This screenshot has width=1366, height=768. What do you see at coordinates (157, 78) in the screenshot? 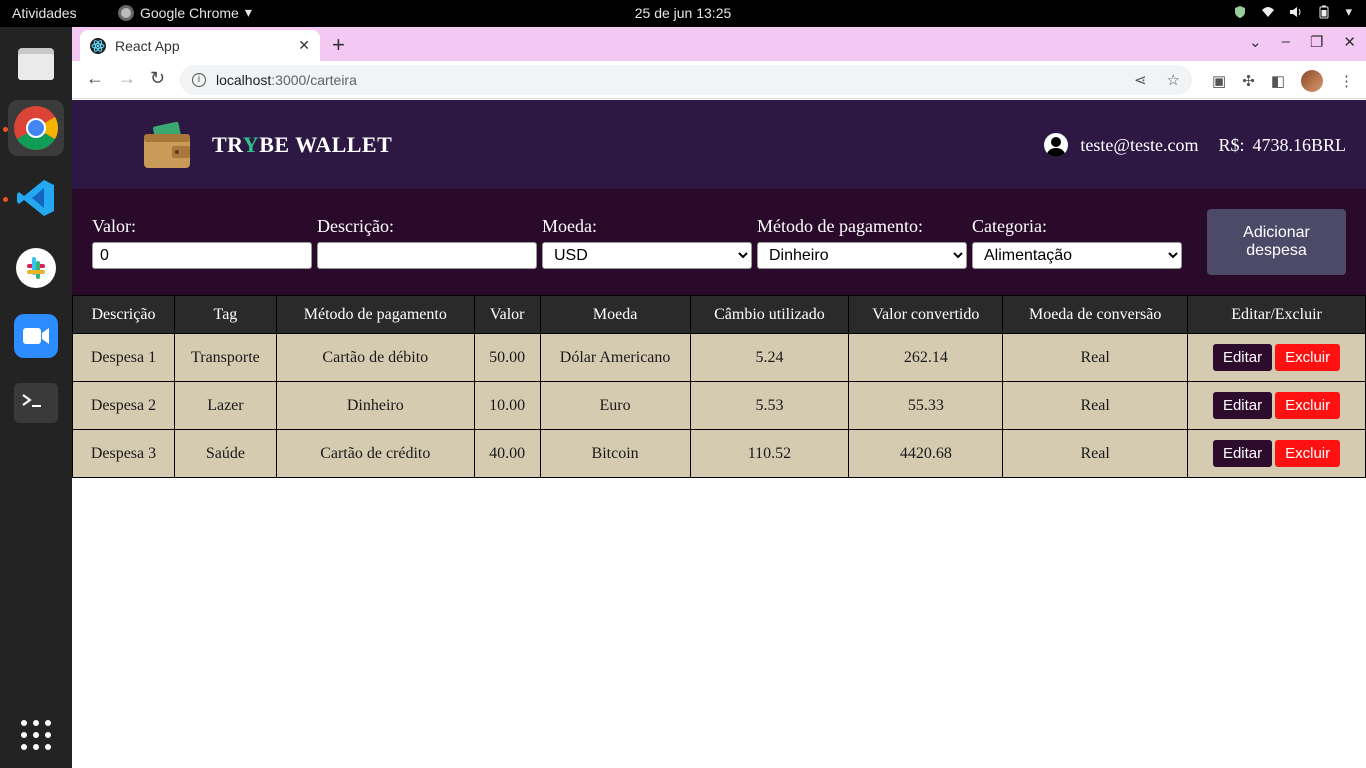
I see `reload-button: ↻` at bounding box center [157, 78].